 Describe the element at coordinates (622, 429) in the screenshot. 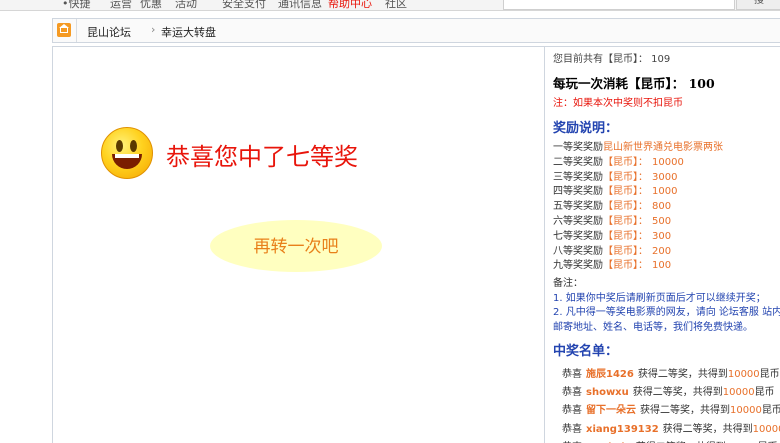

I see `winner-username: xiang139132` at that location.